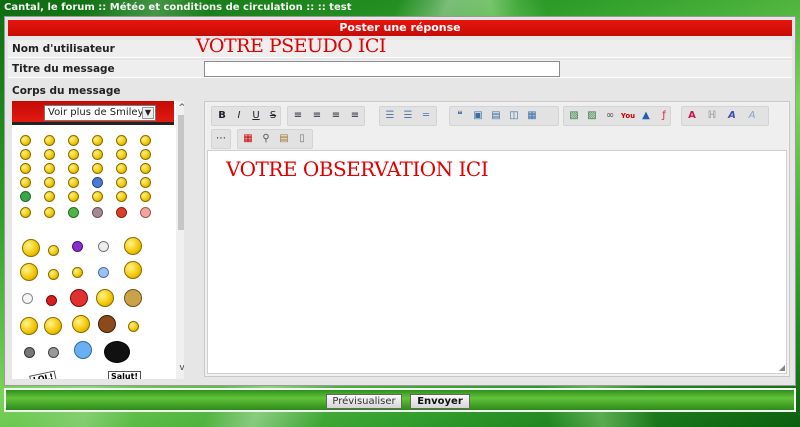 The width and height of the screenshot is (800, 427). Describe the element at coordinates (239, 116) in the screenshot. I see `italic-button: I` at that location.